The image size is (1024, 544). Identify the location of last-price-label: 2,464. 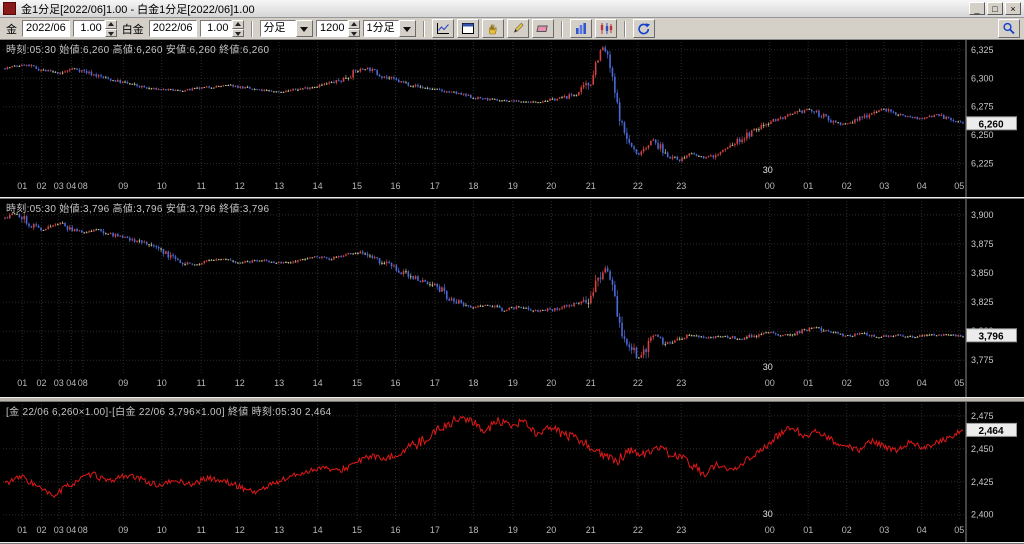
(991, 429).